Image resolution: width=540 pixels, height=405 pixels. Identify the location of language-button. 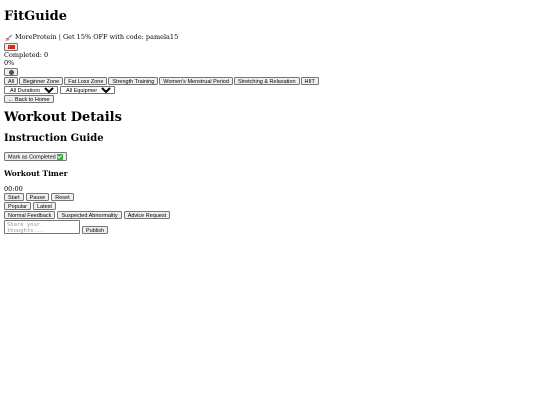
(11, 47).